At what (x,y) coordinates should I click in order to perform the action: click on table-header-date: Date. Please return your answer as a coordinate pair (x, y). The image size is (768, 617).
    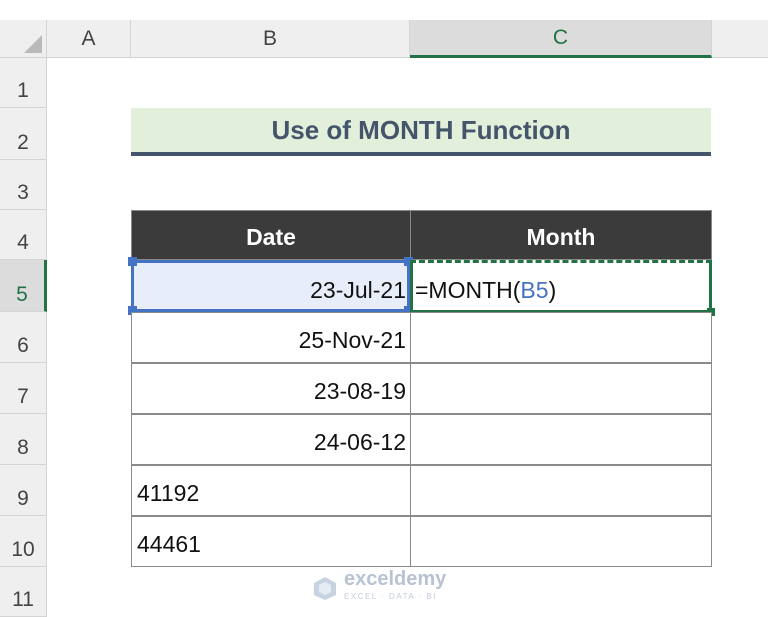
    Looking at the image, I should click on (271, 235).